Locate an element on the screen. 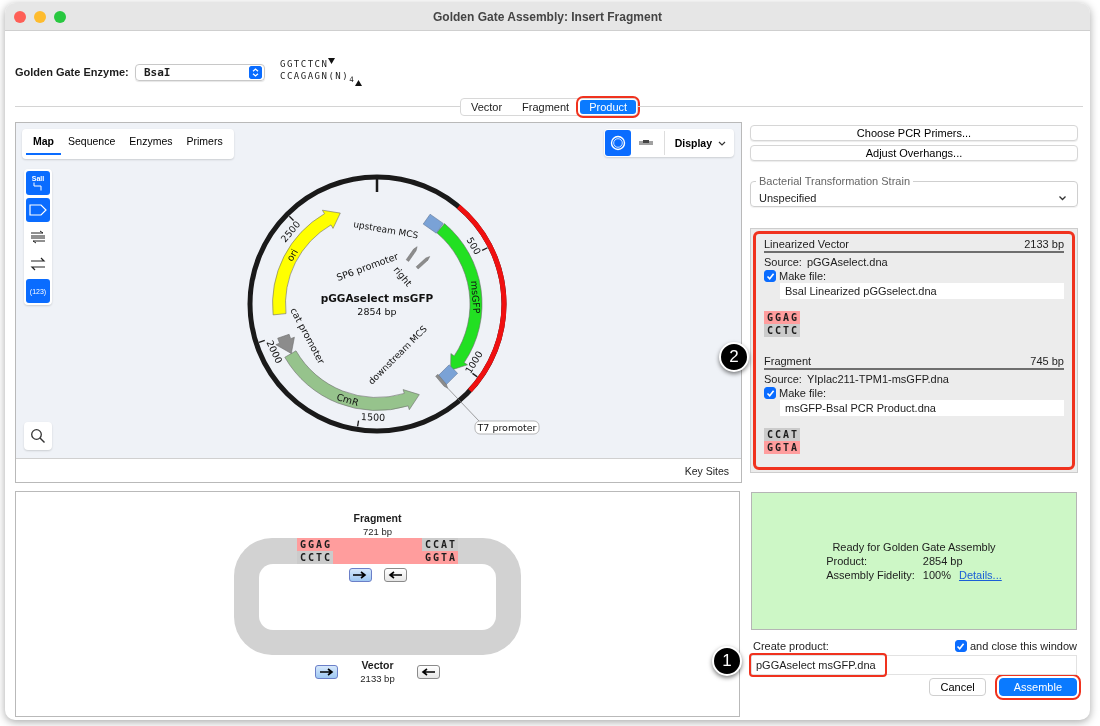 This screenshot has width=1100, height=726. strands-icon is located at coordinates (38, 237).